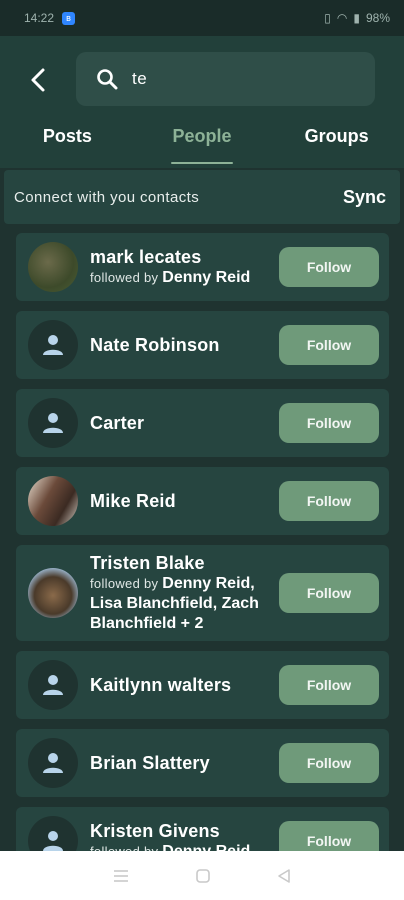 This screenshot has width=404, height=900. Describe the element at coordinates (377, 18) in the screenshot. I see `battery-level: 98%` at that location.